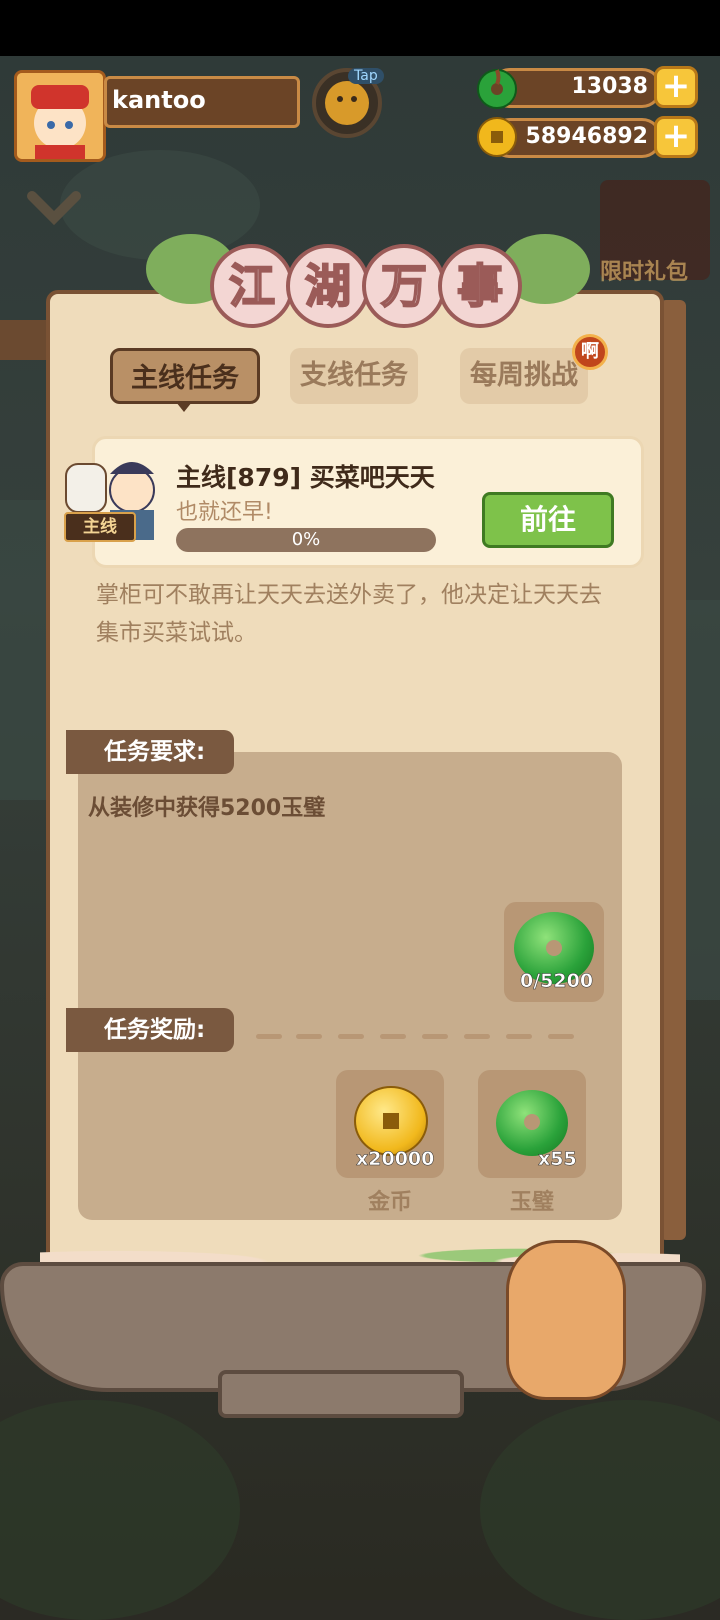 The width and height of the screenshot is (720, 1620). Describe the element at coordinates (644, 272) in the screenshot. I see `limited-gift-label: 限时礼包` at that location.